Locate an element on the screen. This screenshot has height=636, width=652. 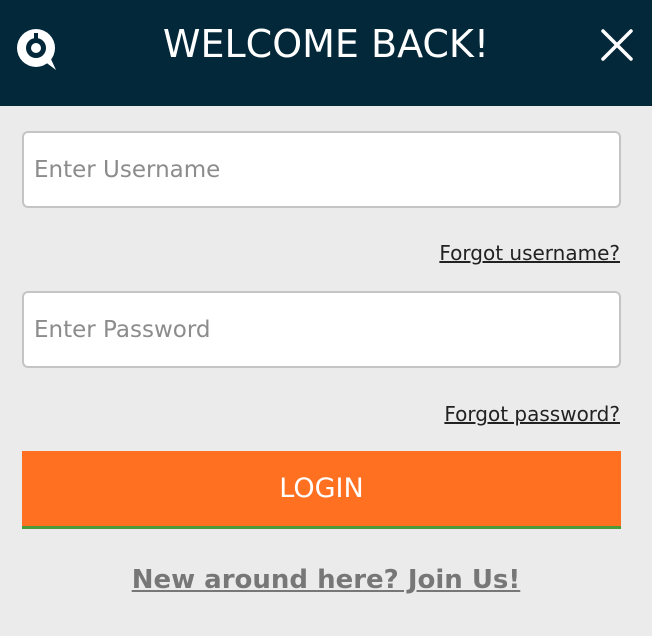
username-input is located at coordinates (321, 169).